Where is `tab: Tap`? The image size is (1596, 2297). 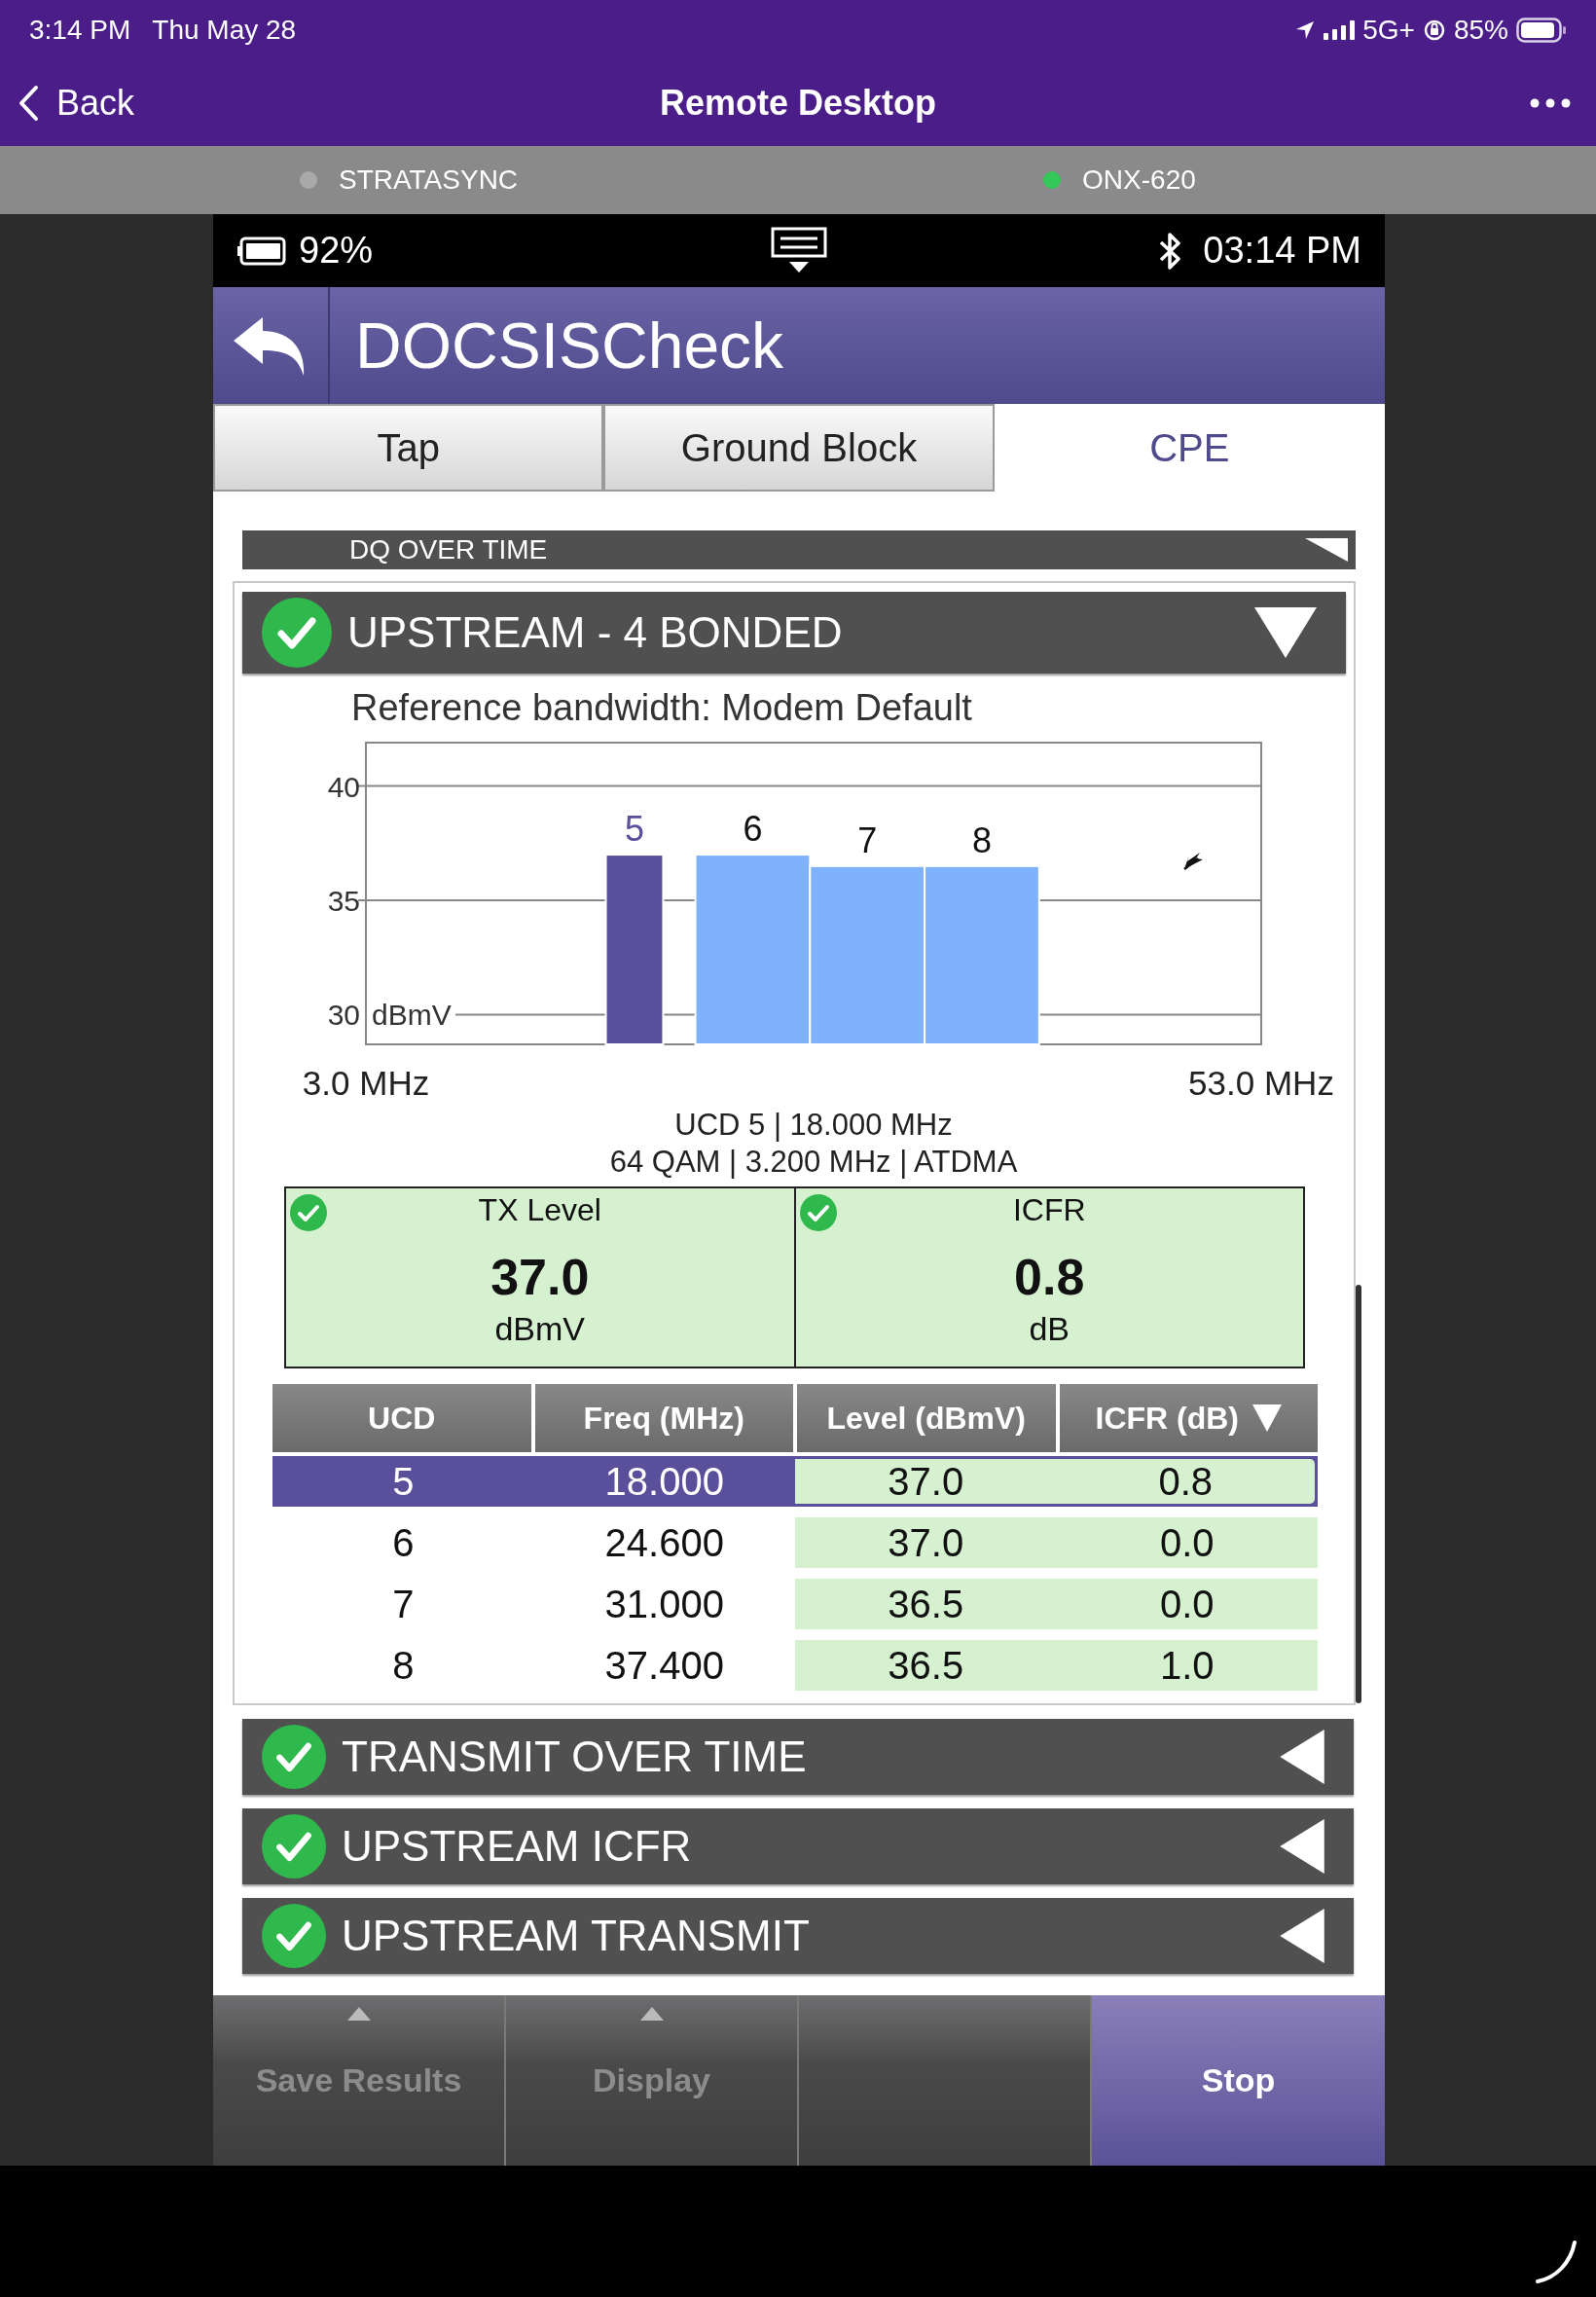 tab: Tap is located at coordinates (408, 448).